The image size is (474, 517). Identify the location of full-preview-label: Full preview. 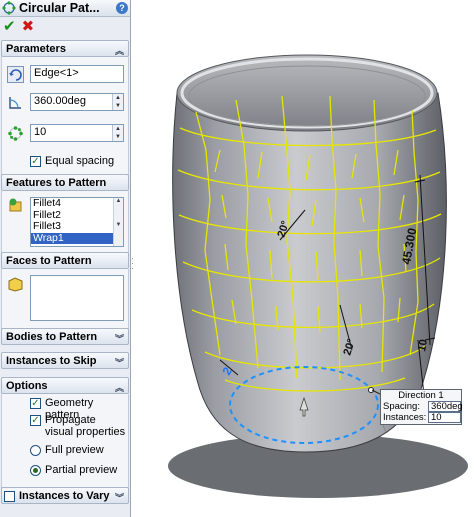
(74, 450).